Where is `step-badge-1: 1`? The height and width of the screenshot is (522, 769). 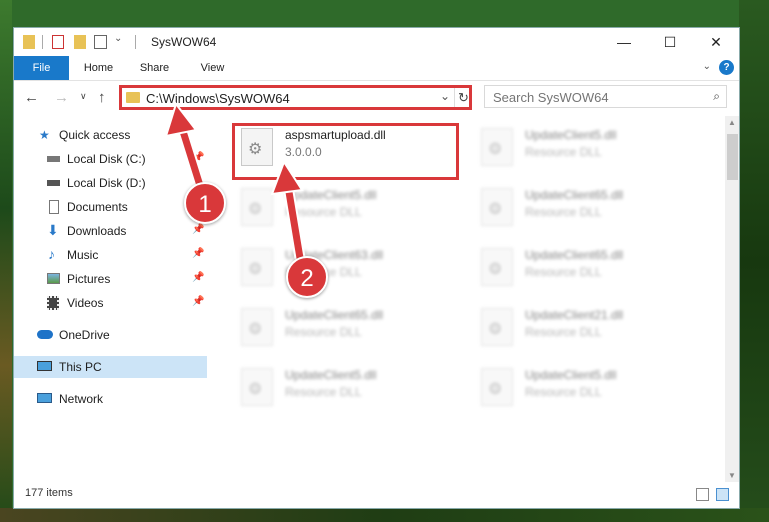 step-badge-1: 1 is located at coordinates (205, 203).